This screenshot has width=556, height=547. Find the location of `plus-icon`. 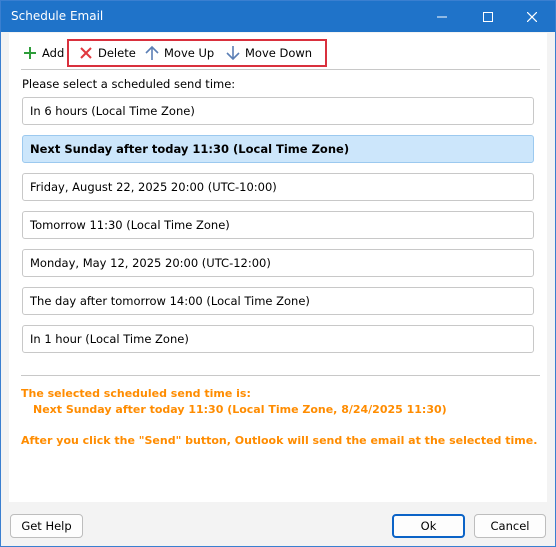

plus-icon is located at coordinates (30, 53).